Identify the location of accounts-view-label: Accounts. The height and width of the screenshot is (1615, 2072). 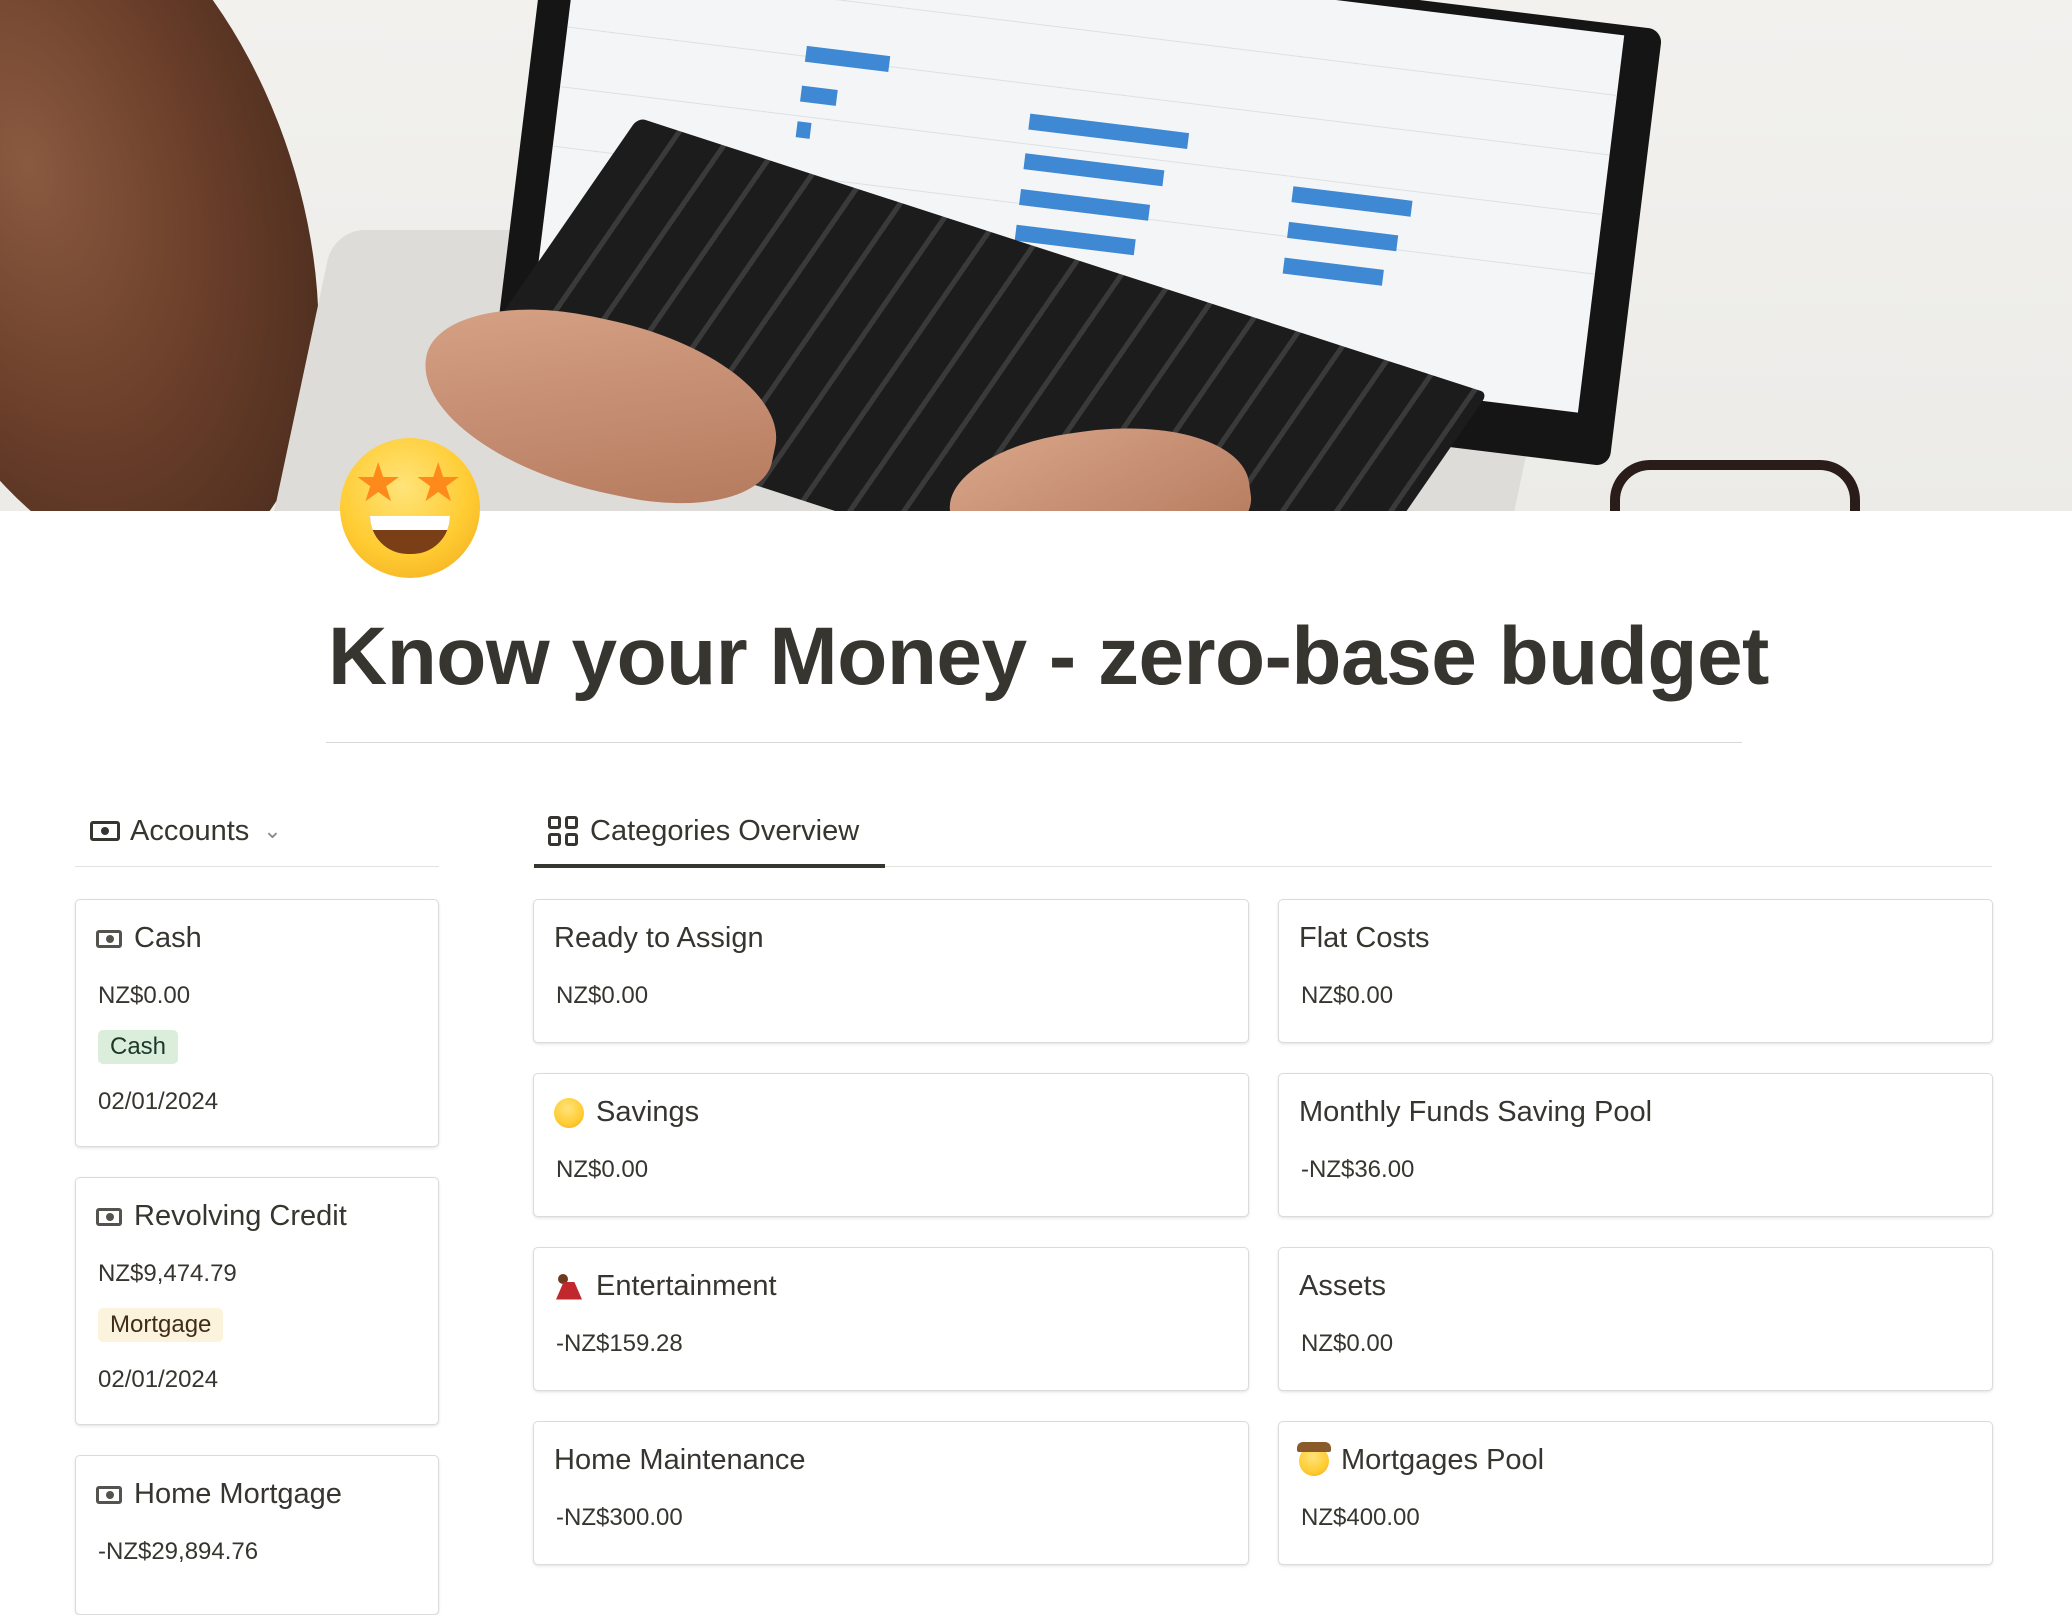
(190, 830).